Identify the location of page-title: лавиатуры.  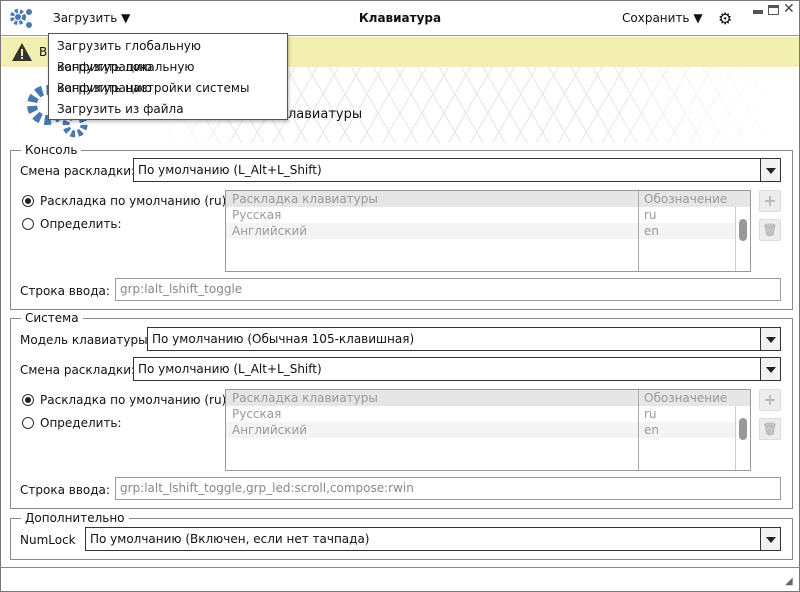
(325, 114).